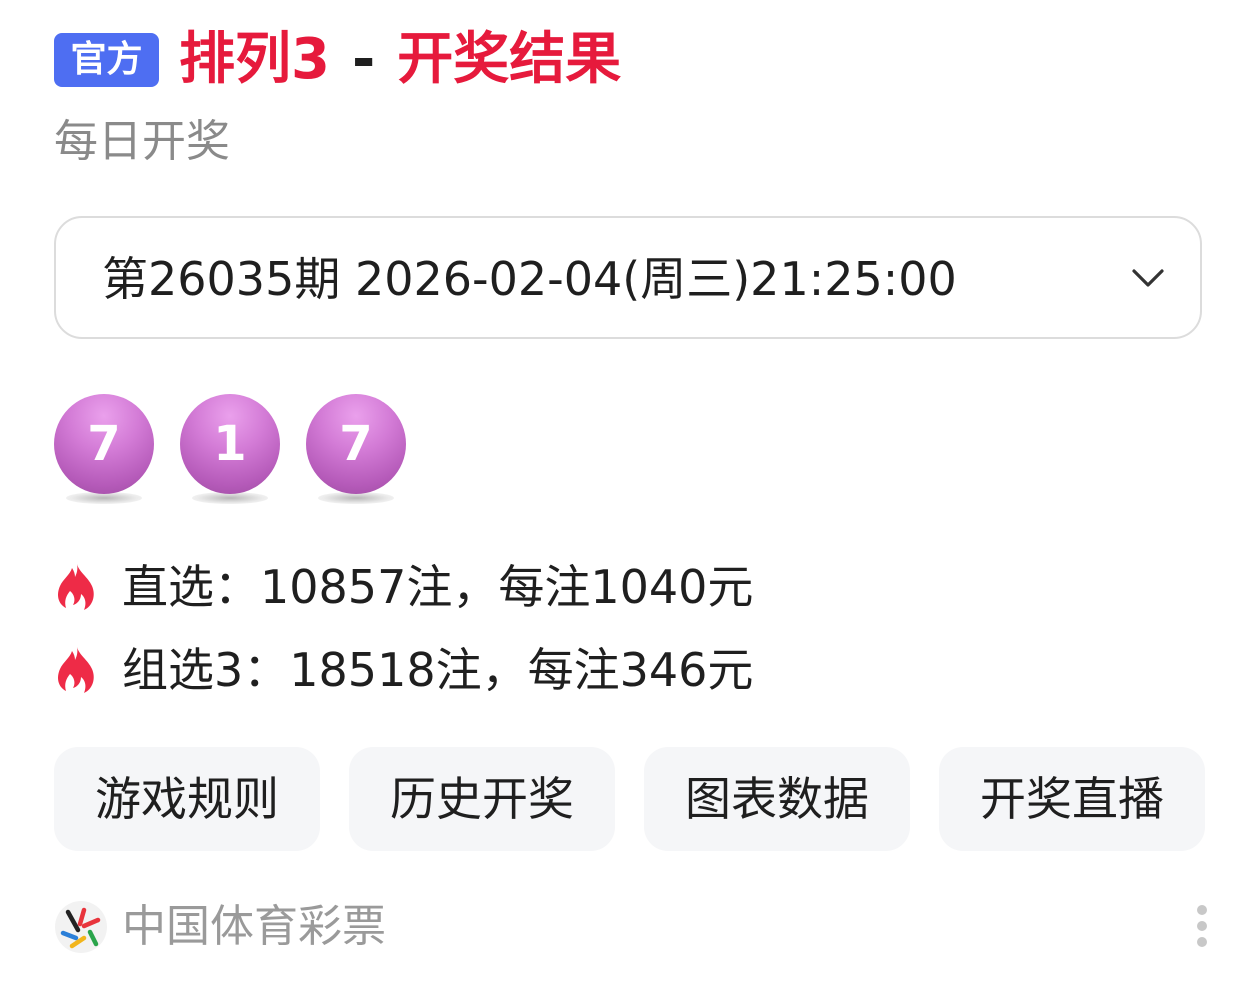 Image resolution: width=1260 pixels, height=983 pixels. Describe the element at coordinates (254, 926) in the screenshot. I see `source-label: 中国体育彩票` at that location.